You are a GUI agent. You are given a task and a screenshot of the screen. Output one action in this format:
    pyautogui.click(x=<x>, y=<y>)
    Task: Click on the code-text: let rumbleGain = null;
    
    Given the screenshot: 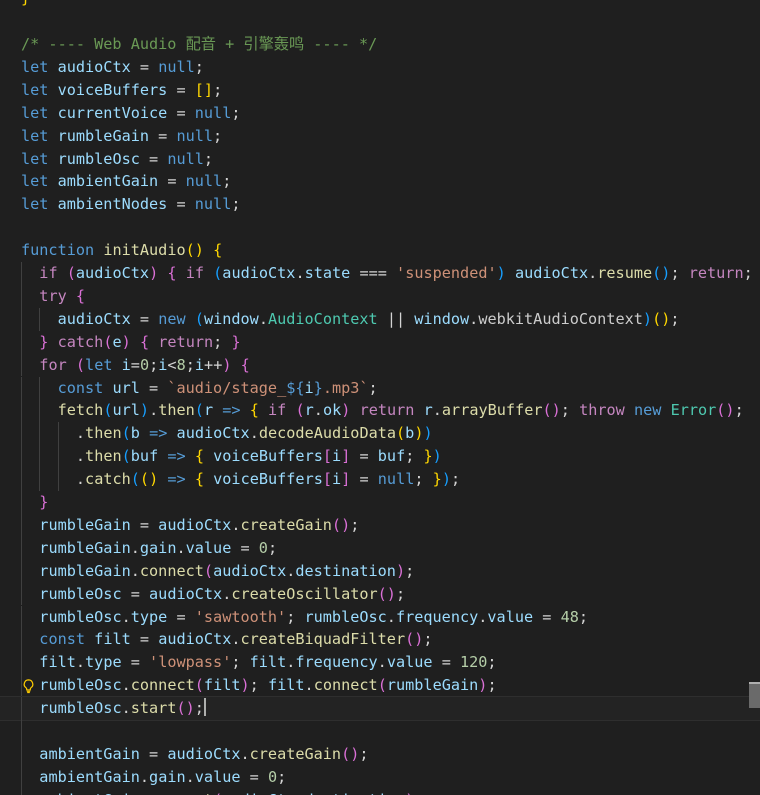 What is the action you would take?
    pyautogui.click(x=121, y=136)
    